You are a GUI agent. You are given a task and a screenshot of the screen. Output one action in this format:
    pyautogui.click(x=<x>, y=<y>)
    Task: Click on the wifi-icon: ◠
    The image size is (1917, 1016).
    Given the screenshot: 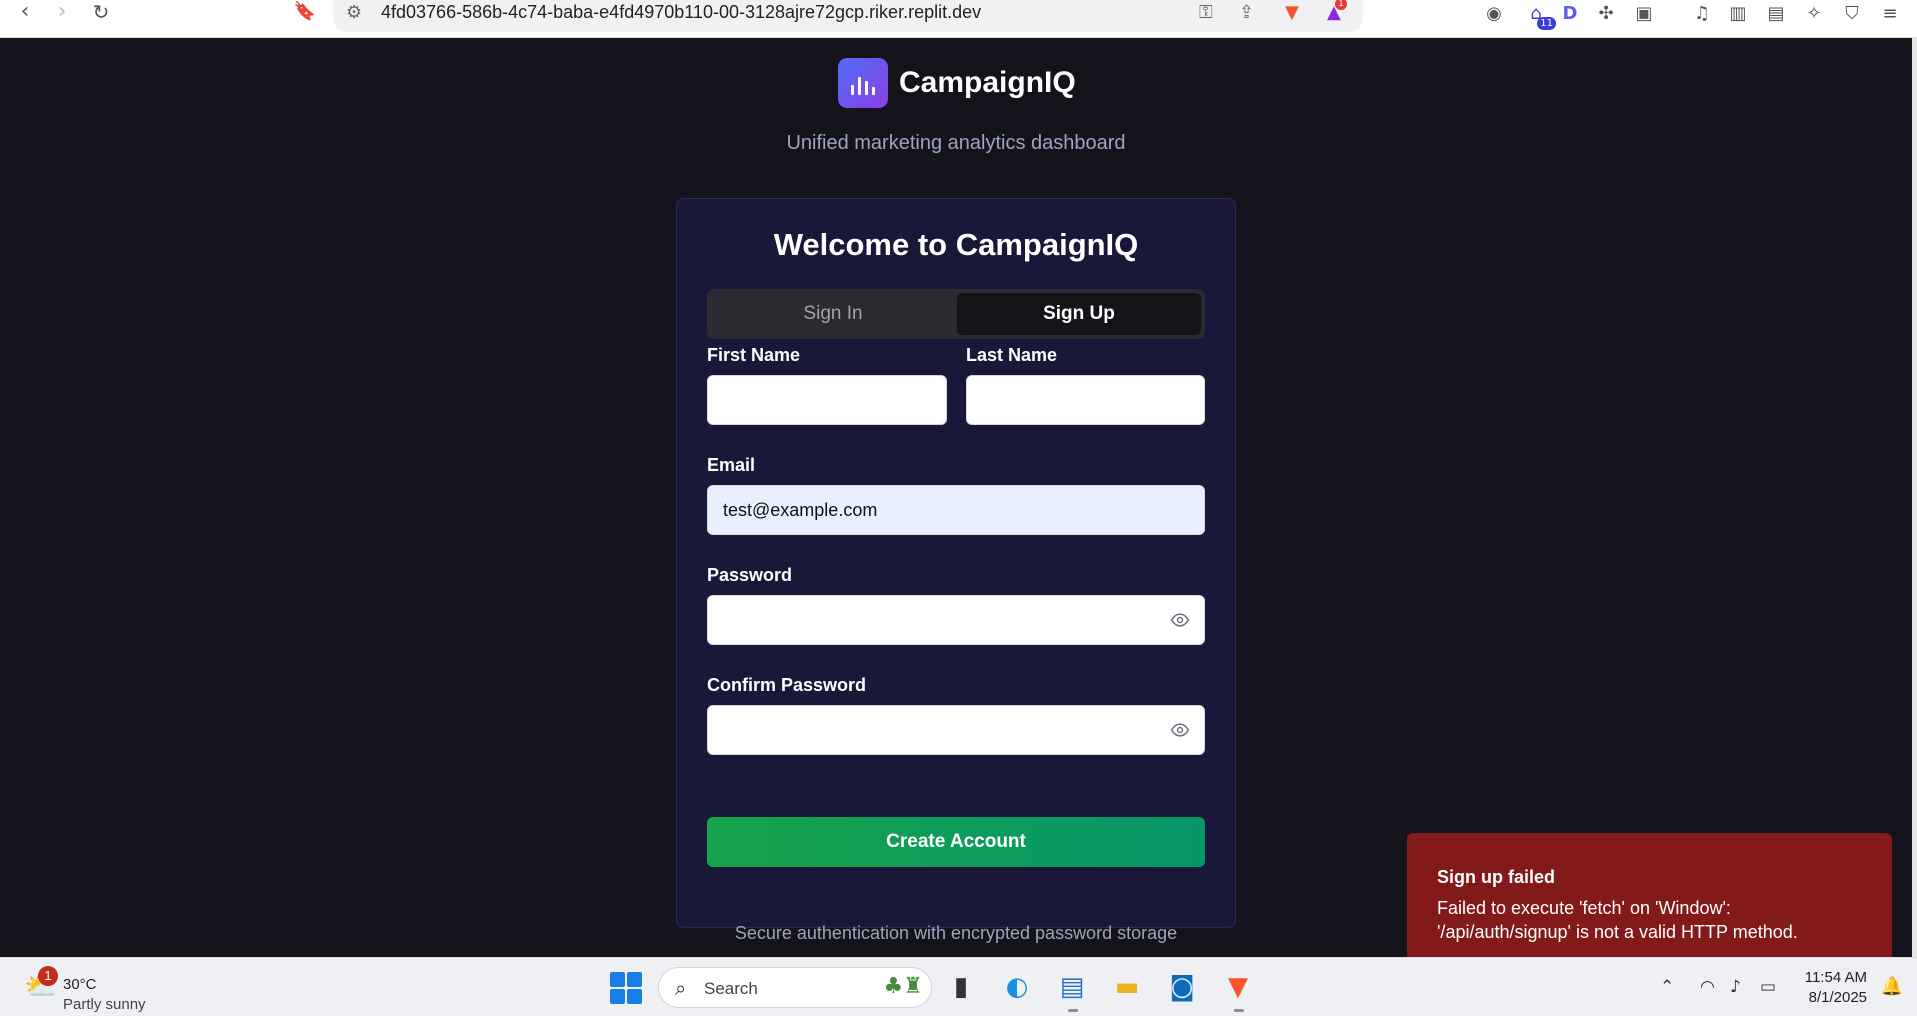 What is the action you would take?
    pyautogui.click(x=1707, y=987)
    